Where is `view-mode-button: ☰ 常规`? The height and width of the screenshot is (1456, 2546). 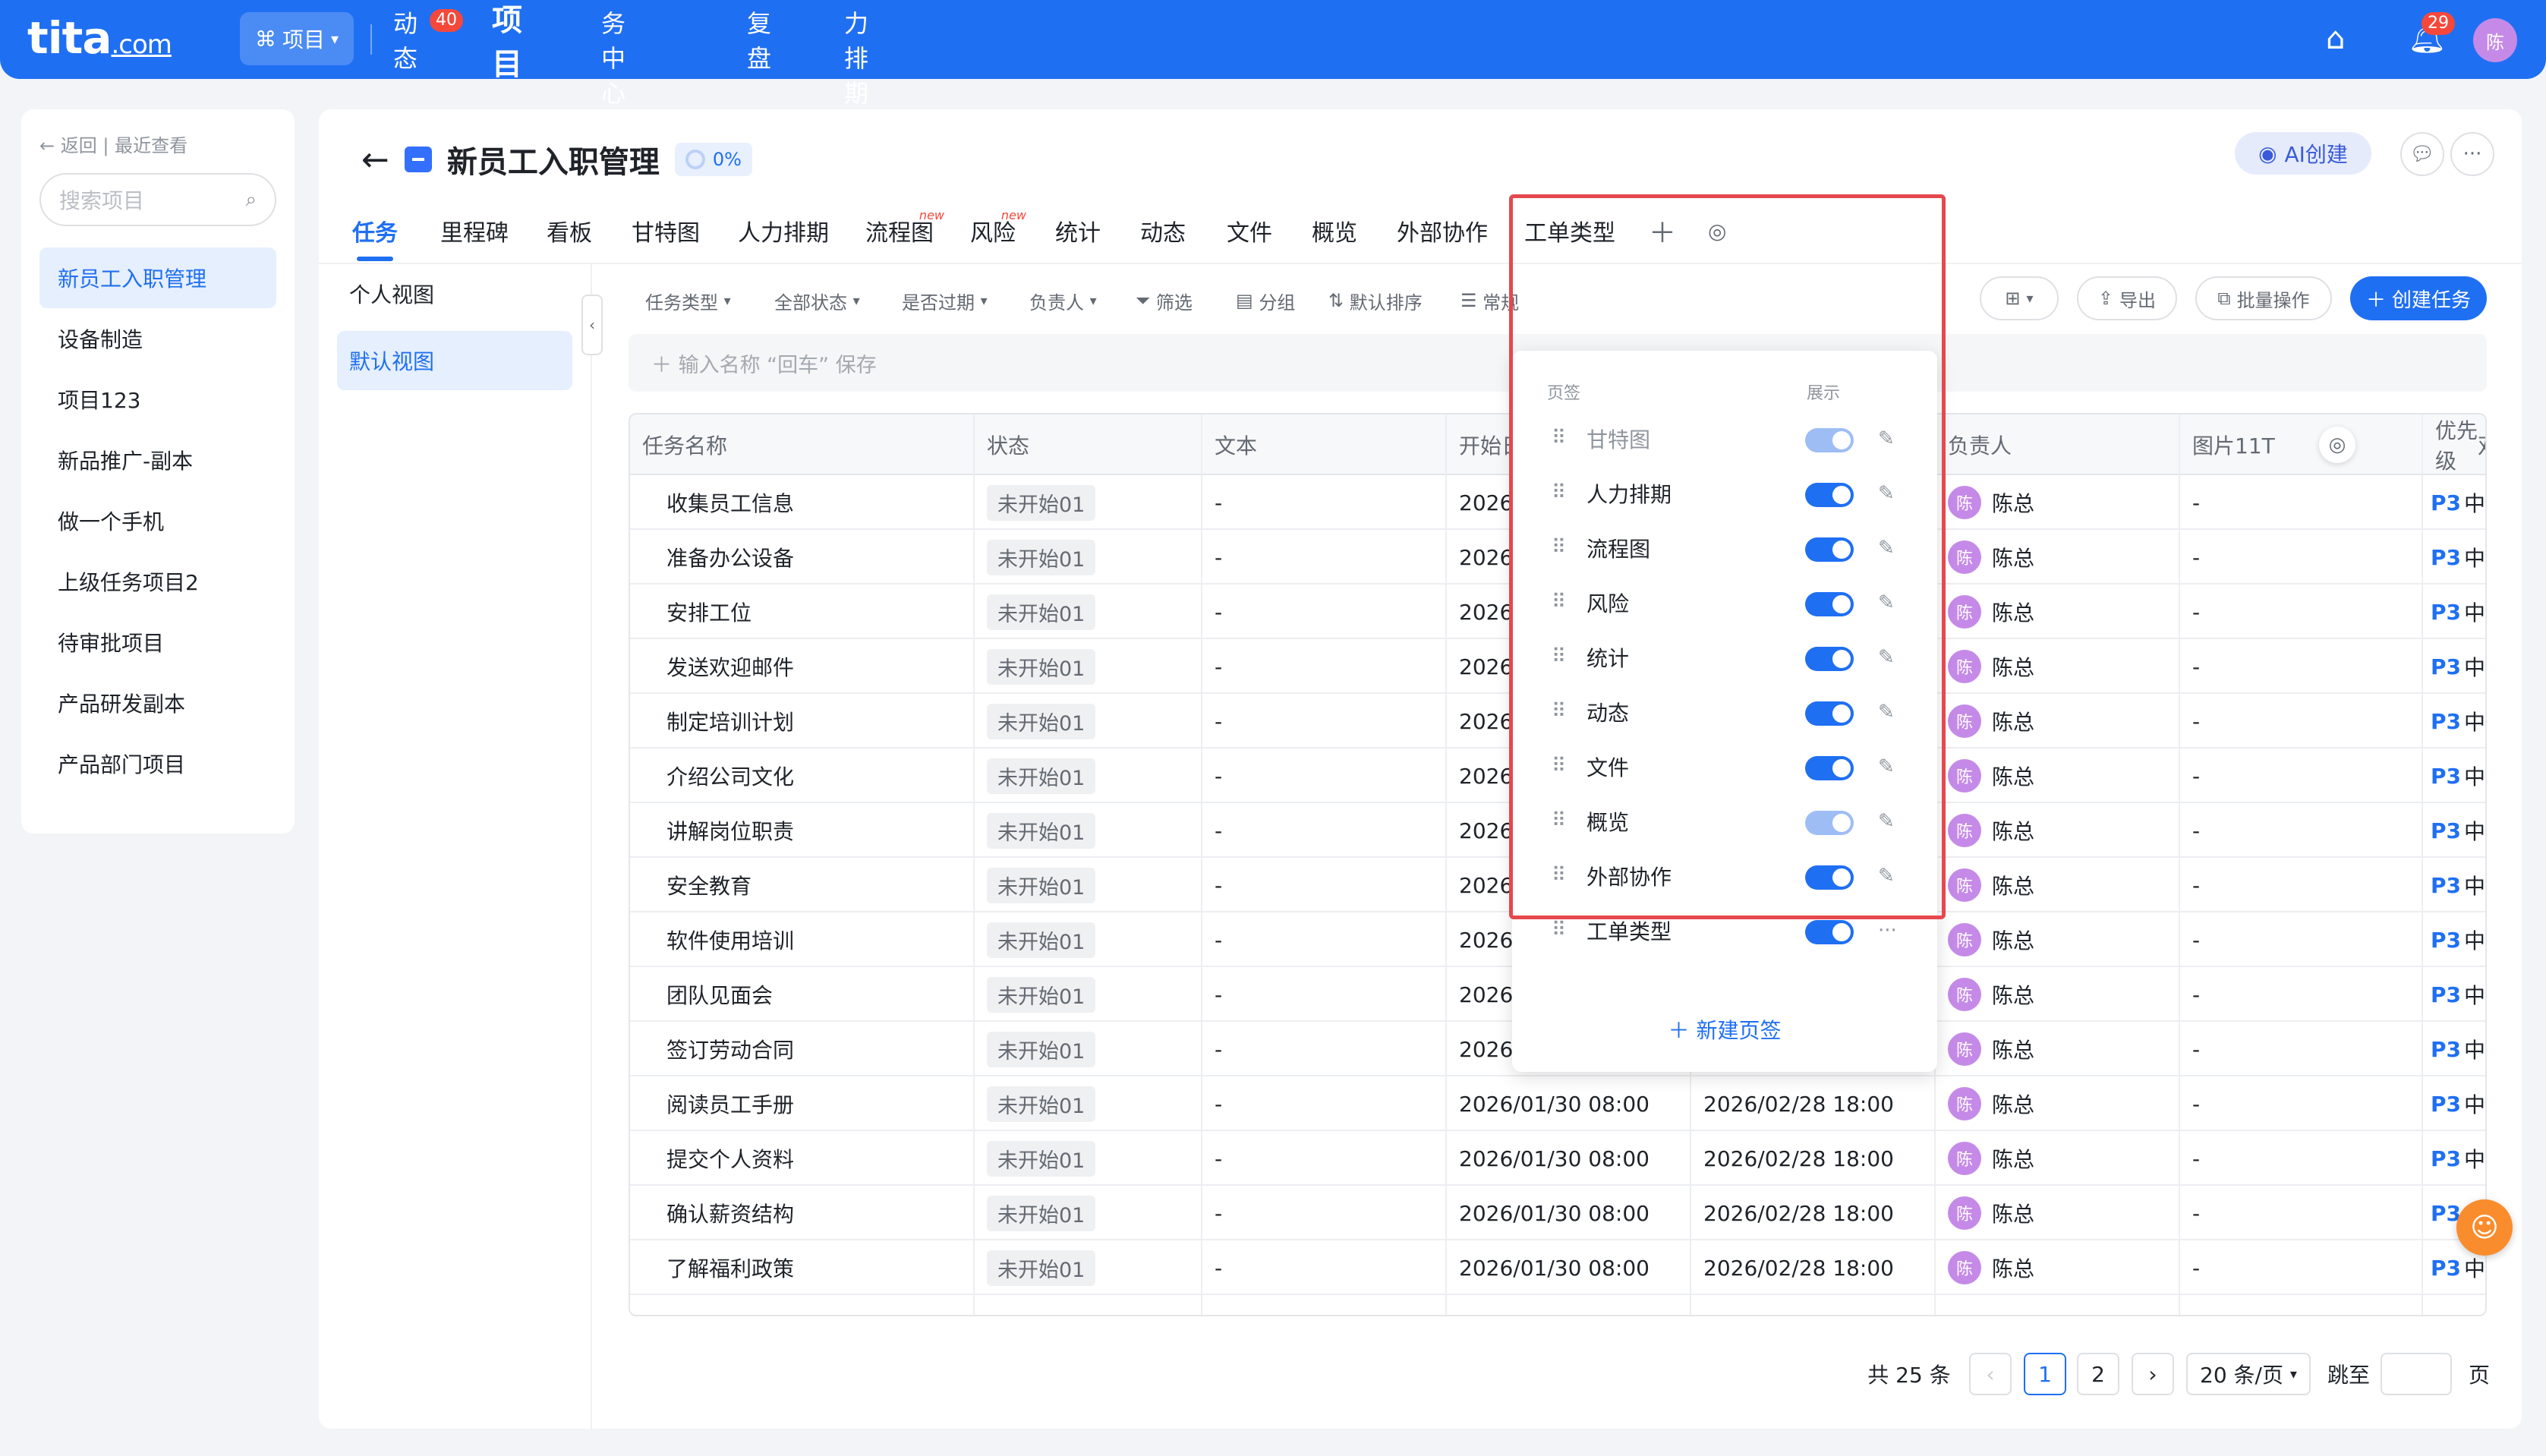 view-mode-button: ☰ 常规 is located at coordinates (1489, 300).